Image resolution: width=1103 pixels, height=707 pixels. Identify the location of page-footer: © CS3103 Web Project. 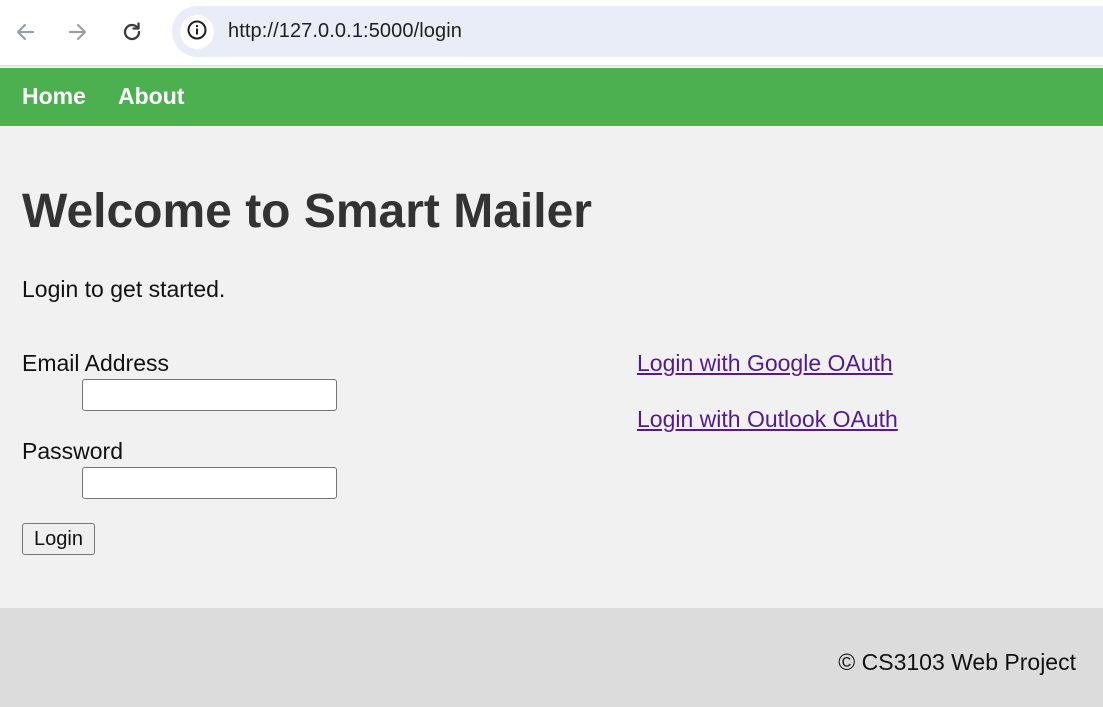
(551, 657).